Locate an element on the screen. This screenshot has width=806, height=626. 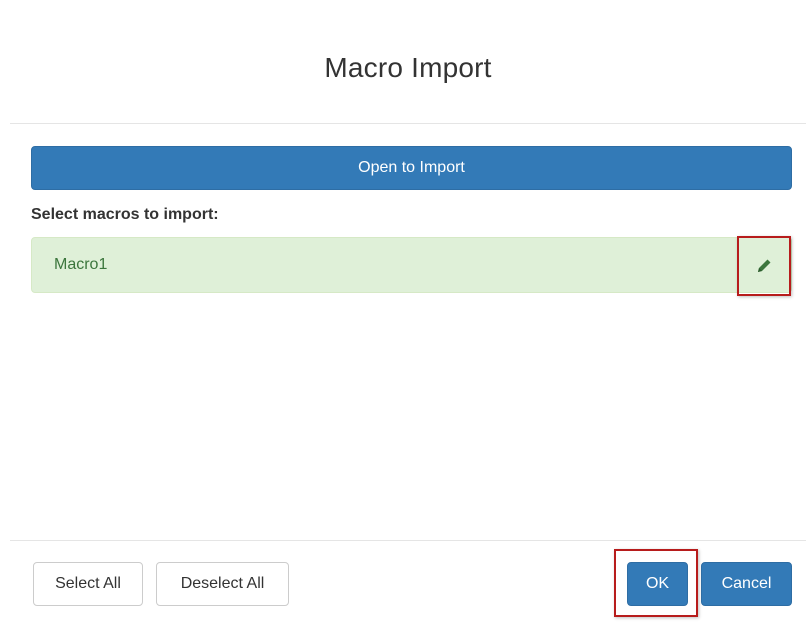
select-macros-label: Select macros to import: is located at coordinates (125, 214).